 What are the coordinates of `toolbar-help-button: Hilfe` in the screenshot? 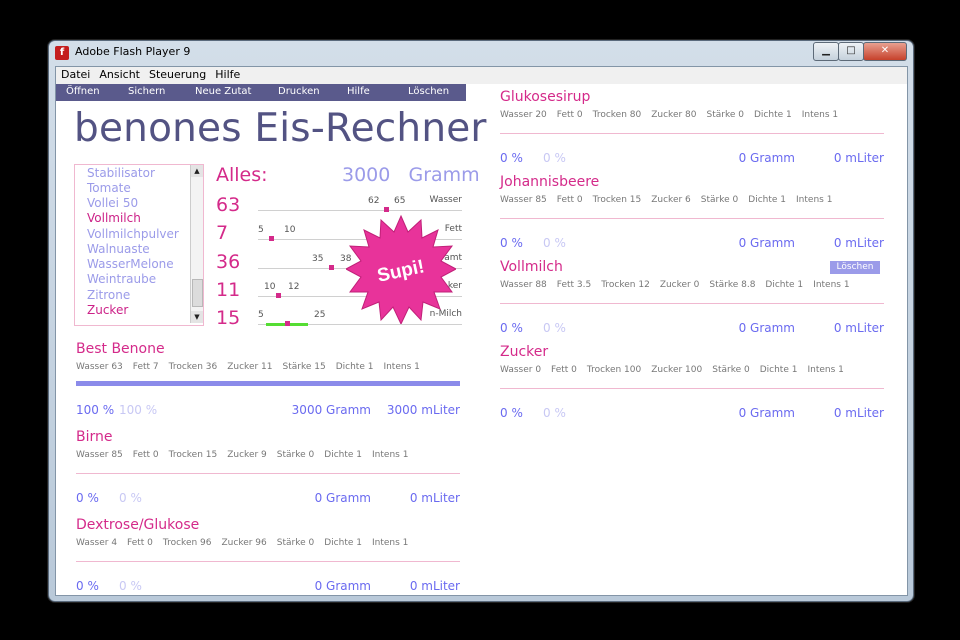 It's located at (358, 91).